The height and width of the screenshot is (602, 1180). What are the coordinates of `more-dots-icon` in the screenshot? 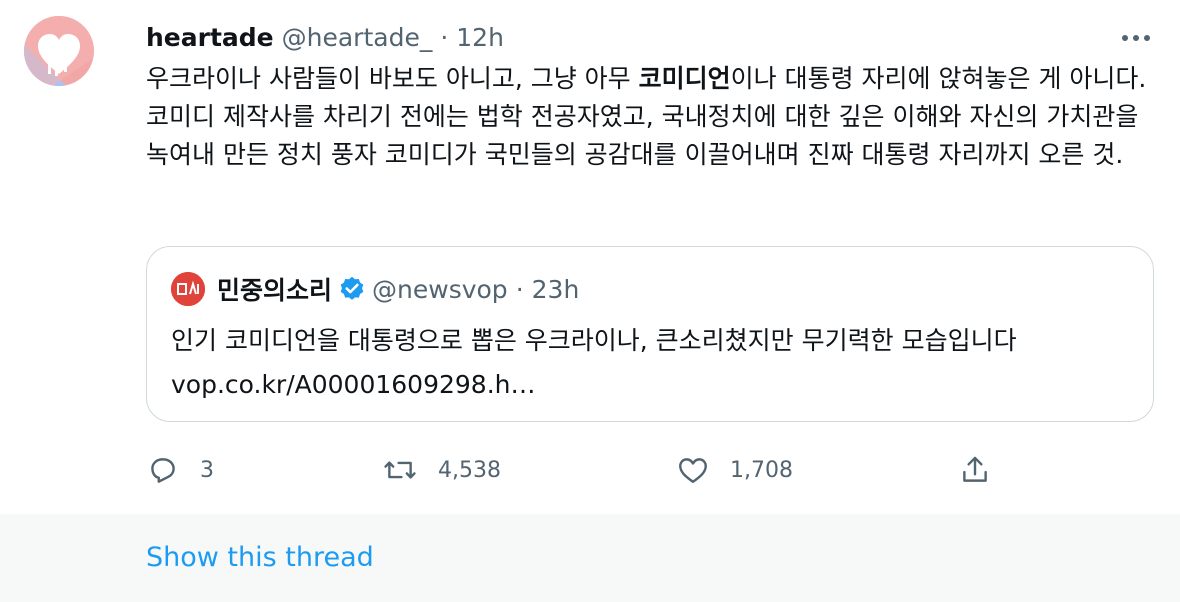 It's located at (1136, 38).